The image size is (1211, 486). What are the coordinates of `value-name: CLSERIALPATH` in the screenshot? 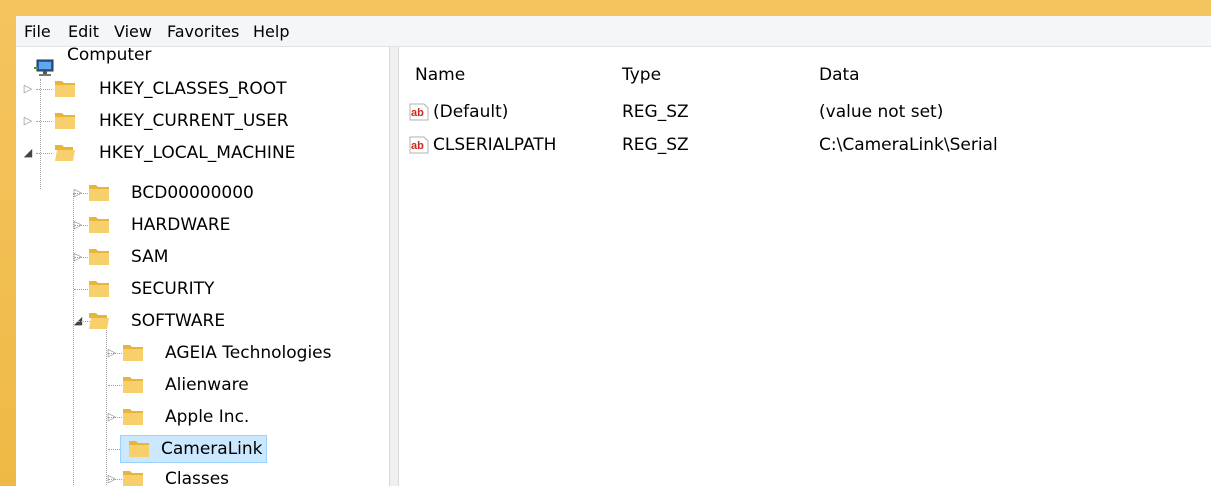 It's located at (495, 145).